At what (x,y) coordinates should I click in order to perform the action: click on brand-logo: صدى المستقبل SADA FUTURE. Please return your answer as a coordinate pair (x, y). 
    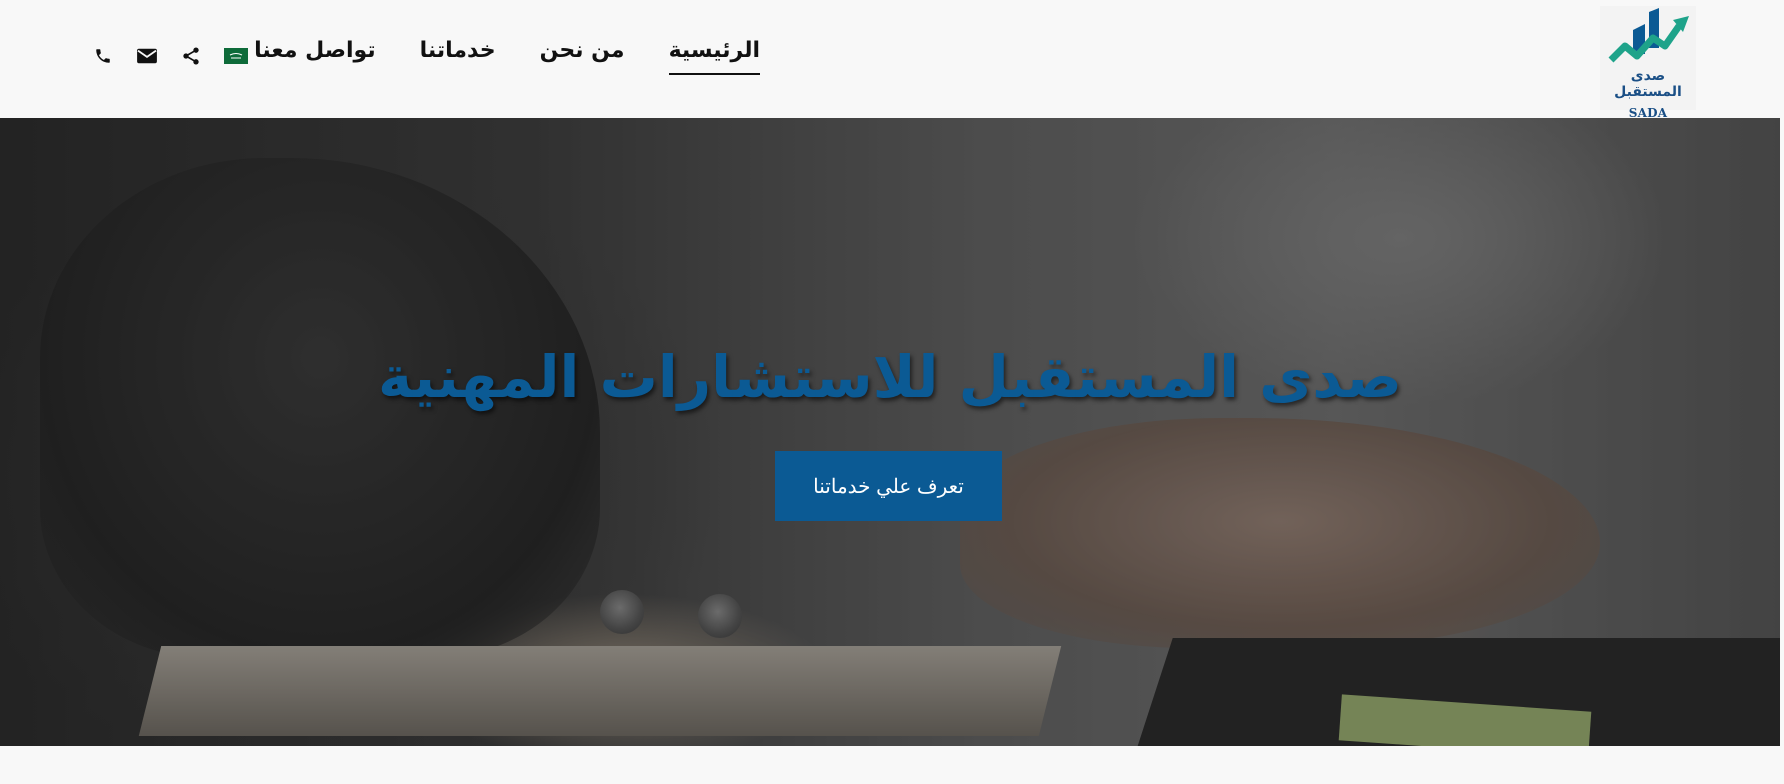
    Looking at the image, I should click on (1648, 71).